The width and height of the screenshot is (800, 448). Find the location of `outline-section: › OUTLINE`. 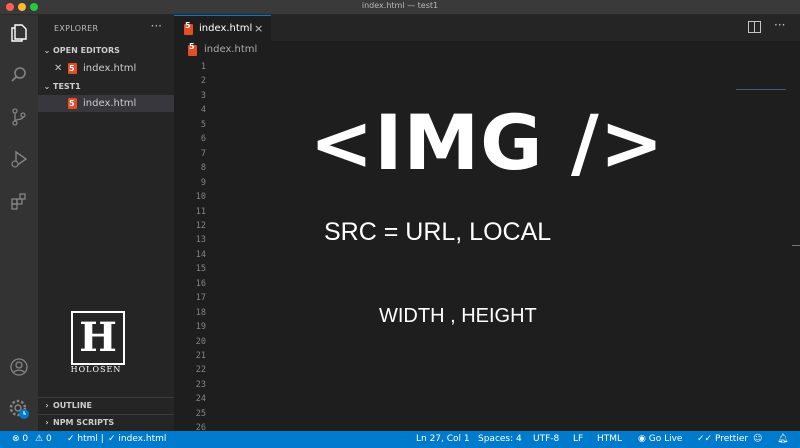

outline-section: › OUTLINE is located at coordinates (106, 405).